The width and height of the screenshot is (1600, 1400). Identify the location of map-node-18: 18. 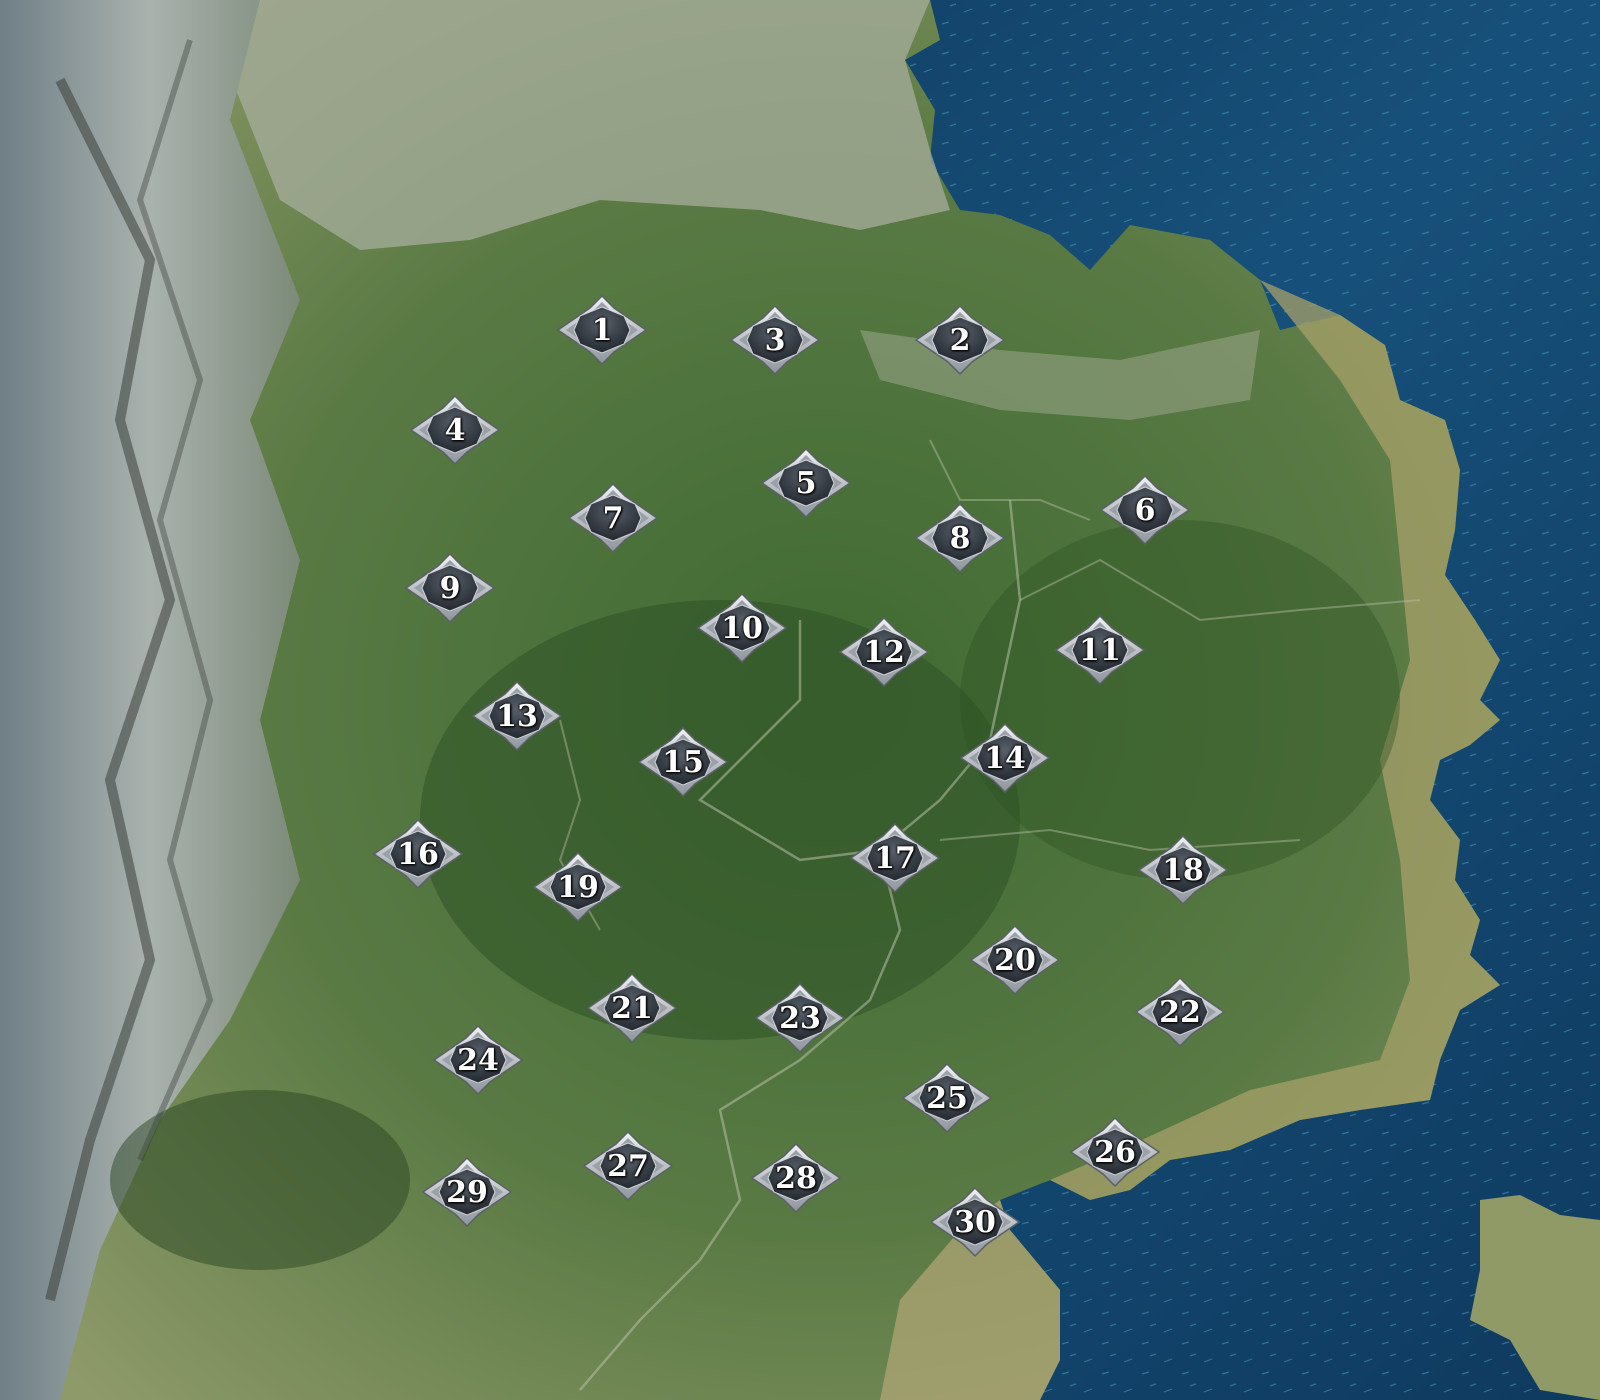
(1183, 870).